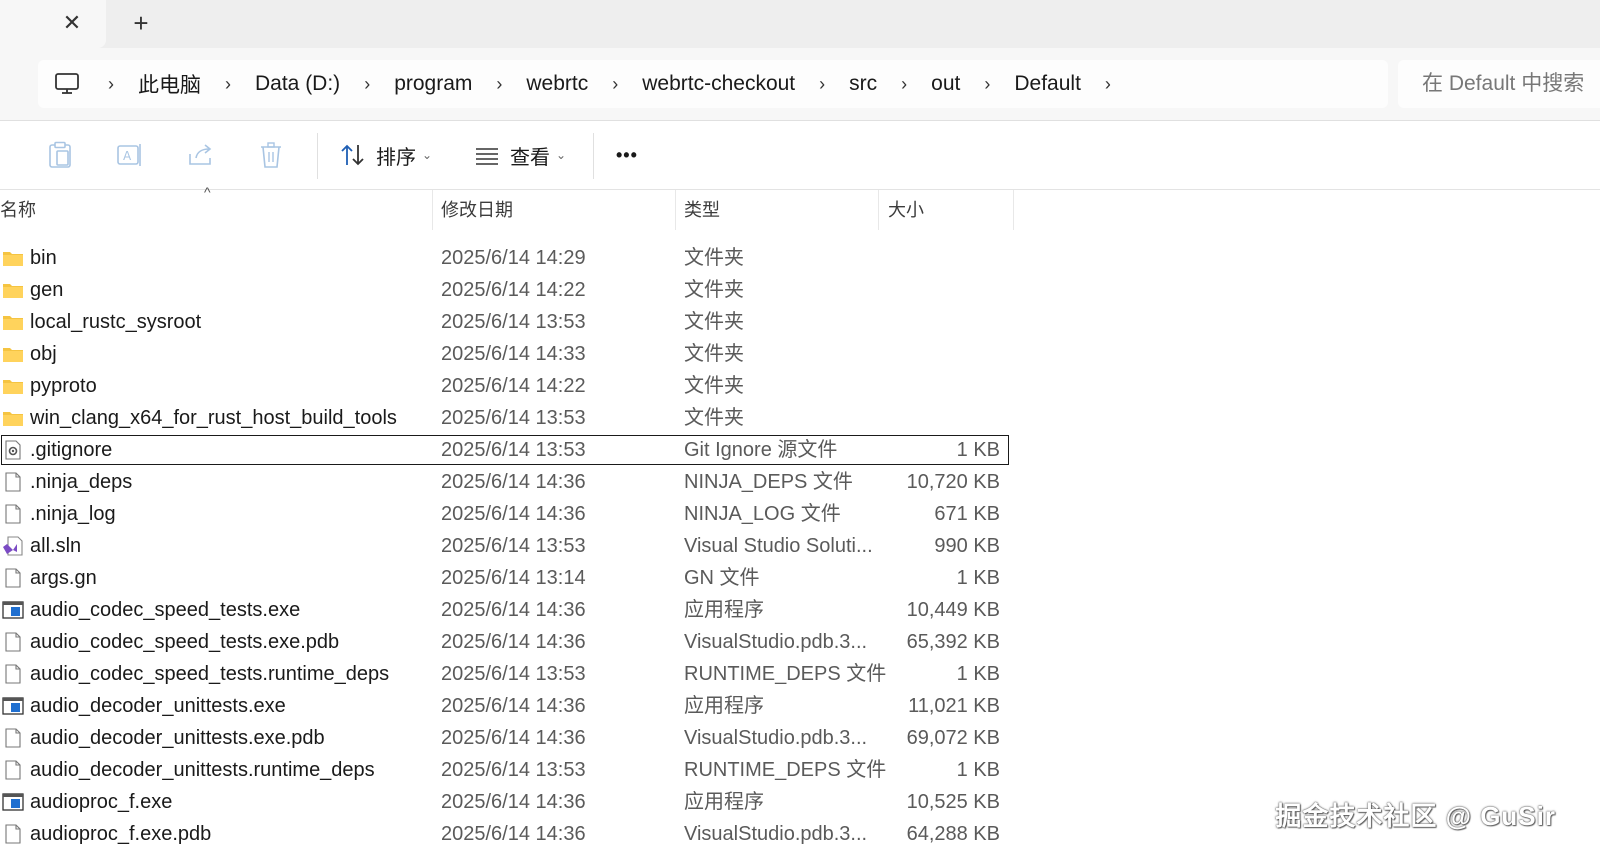  Describe the element at coordinates (505, 258) in the screenshot. I see `file-row: bin 2025/6/14 14:29 文件夹` at that location.